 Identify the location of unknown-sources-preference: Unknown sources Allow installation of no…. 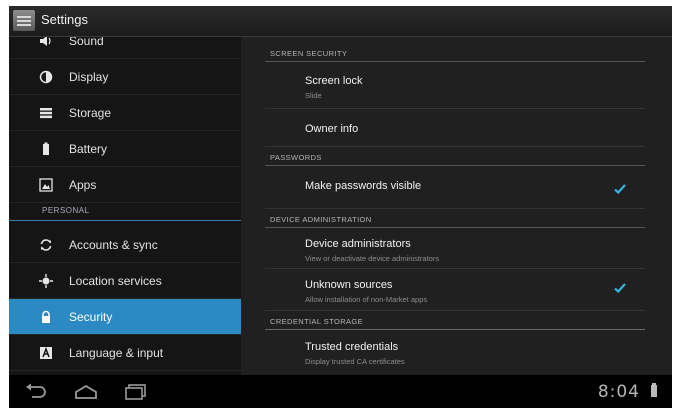
(455, 290).